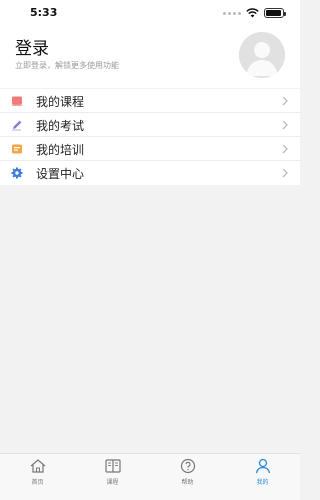  What do you see at coordinates (150, 149) in the screenshot?
I see `menu-item-my-training: 我的培训` at bounding box center [150, 149].